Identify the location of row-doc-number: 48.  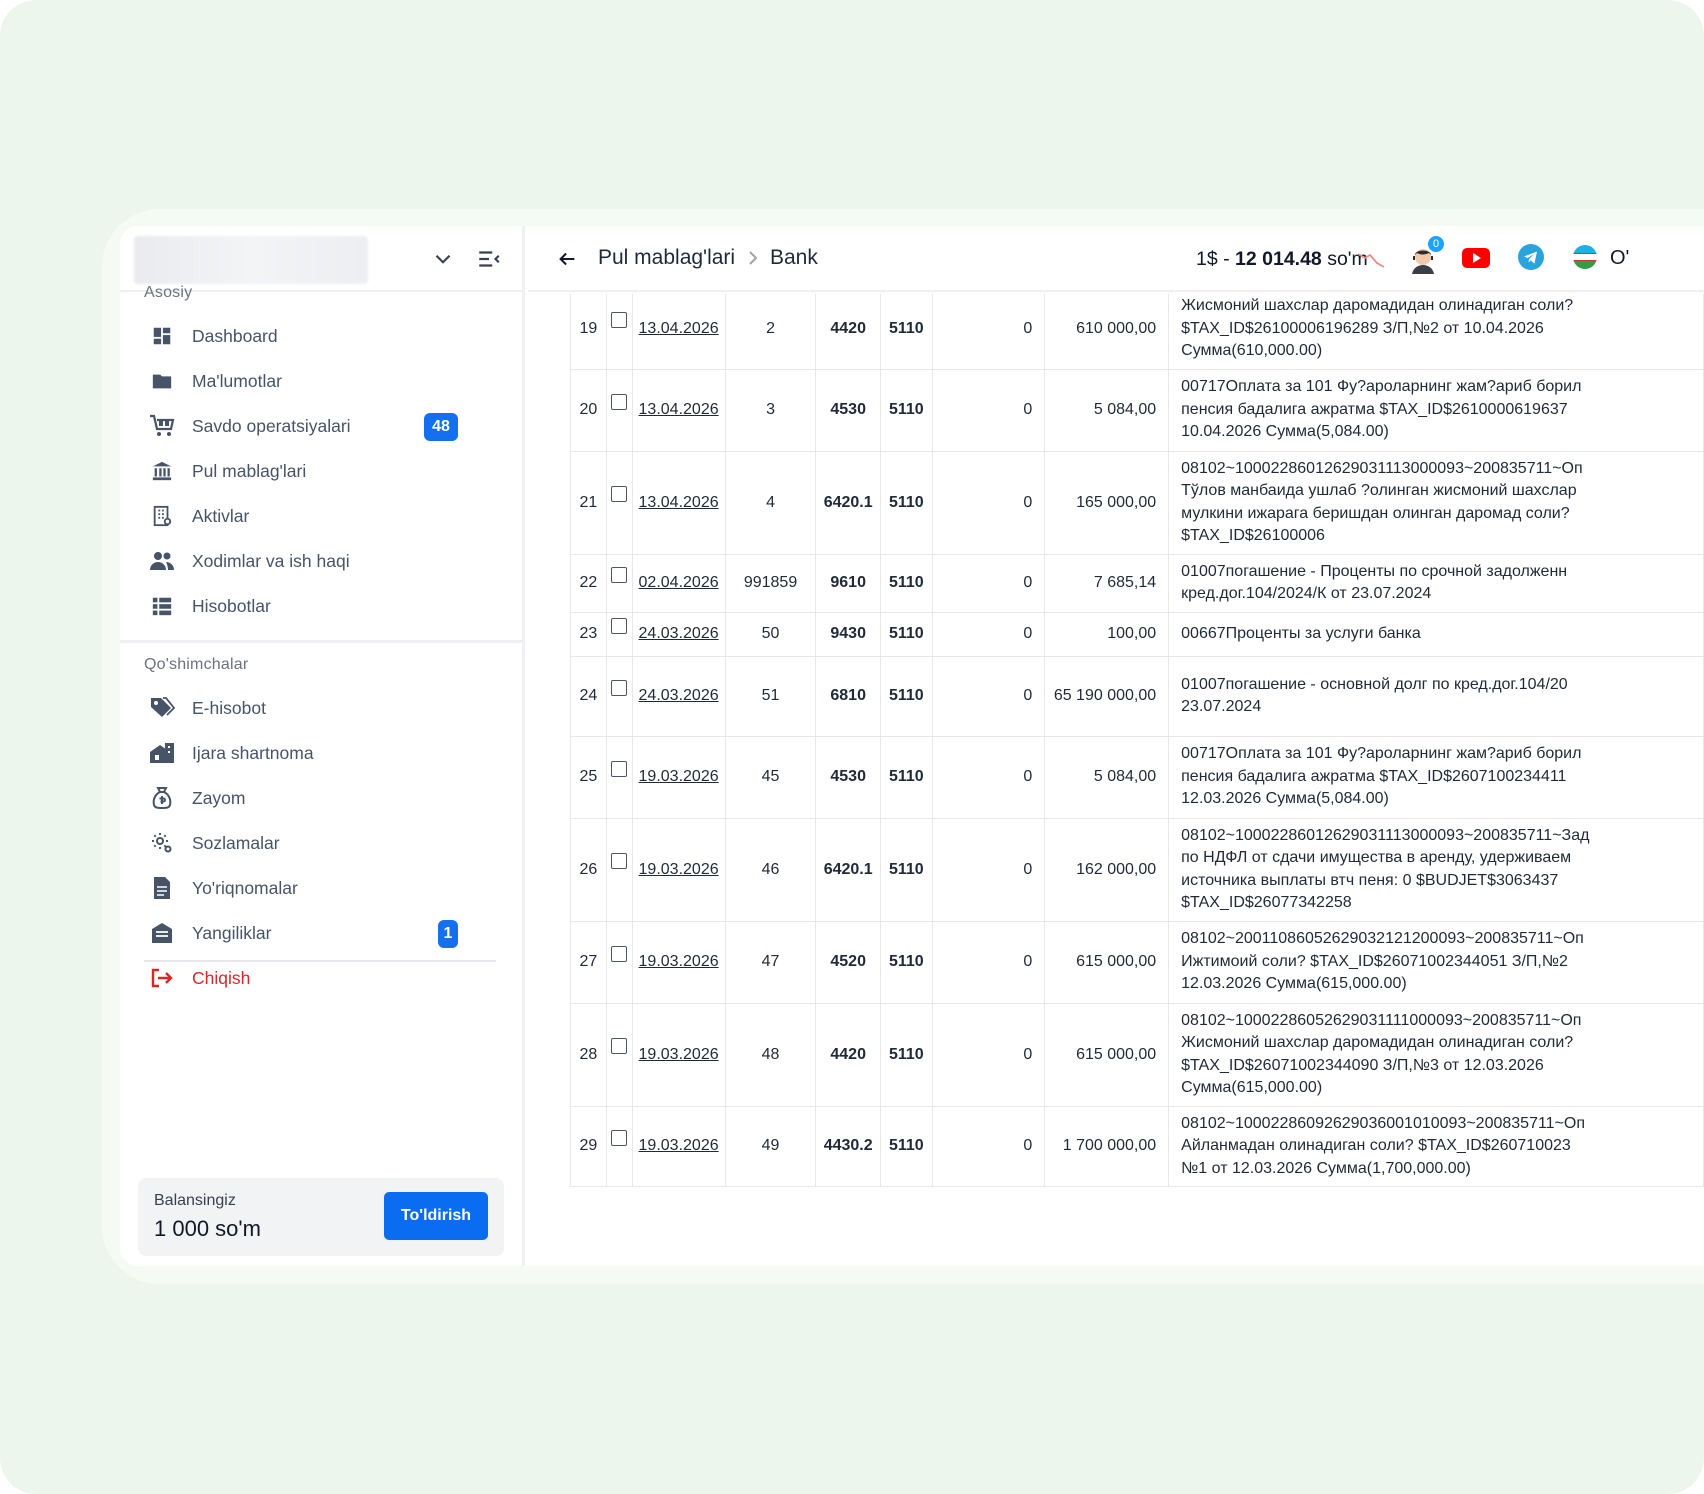
(770, 1054).